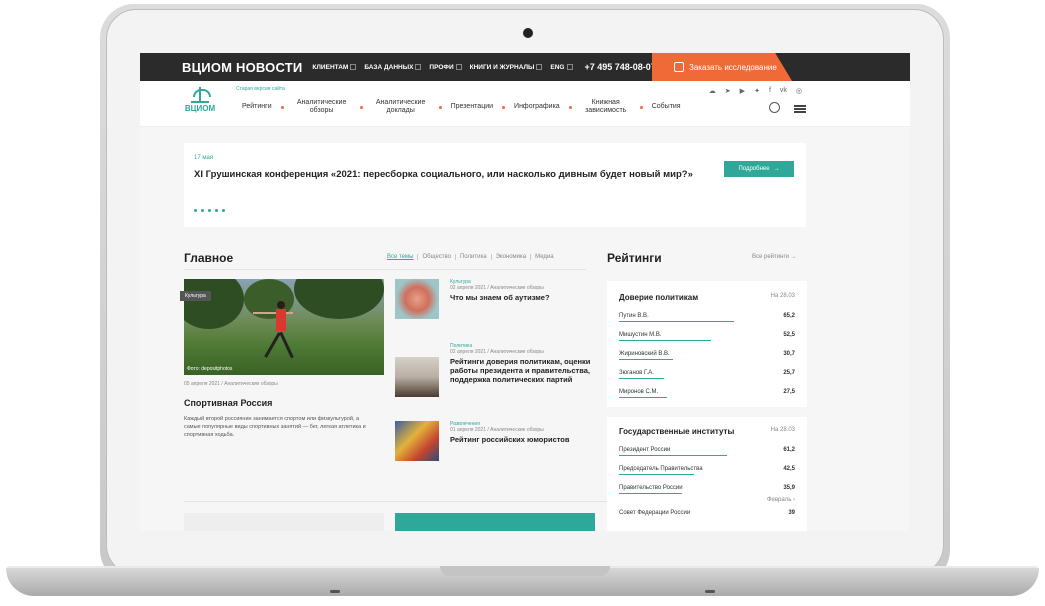 The height and width of the screenshot is (606, 1045). What do you see at coordinates (512, 257) in the screenshot?
I see `filter-tab: Экономика` at bounding box center [512, 257].